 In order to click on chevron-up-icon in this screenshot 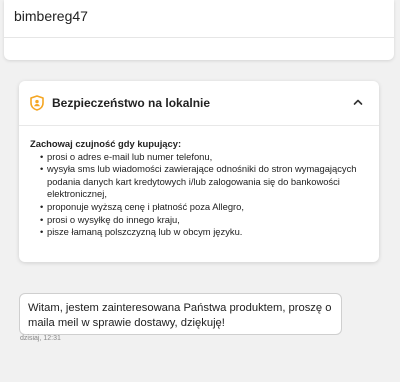, I will do `click(358, 102)`.